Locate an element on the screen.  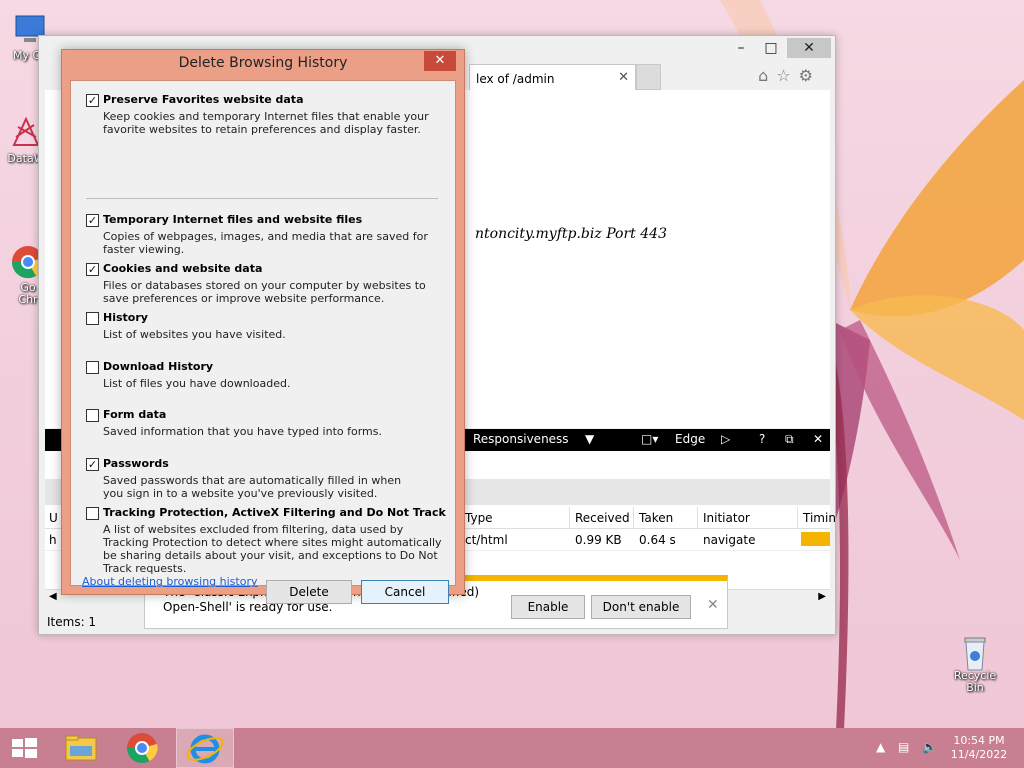
folder-icon is located at coordinates (81, 748).